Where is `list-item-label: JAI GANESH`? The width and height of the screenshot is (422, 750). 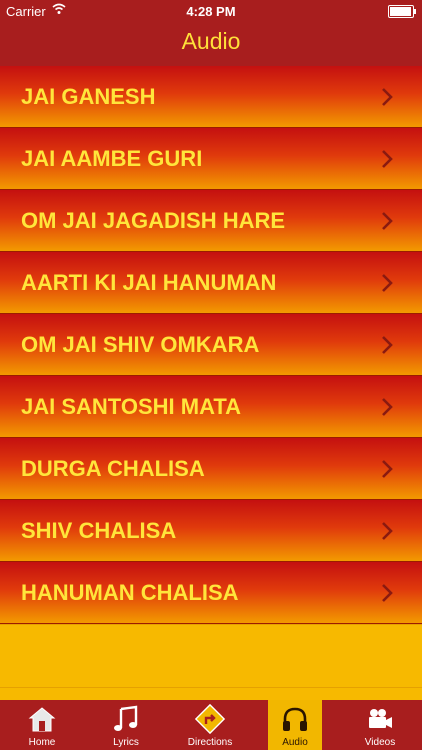
list-item-label: JAI GANESH is located at coordinates (88, 96).